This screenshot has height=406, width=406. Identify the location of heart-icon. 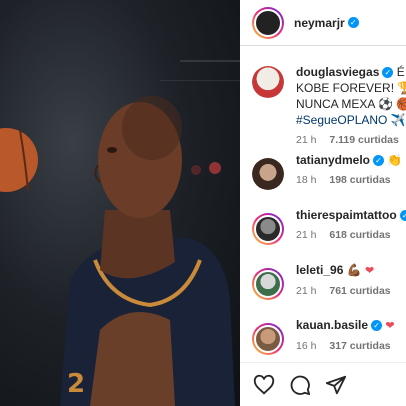
(264, 384).